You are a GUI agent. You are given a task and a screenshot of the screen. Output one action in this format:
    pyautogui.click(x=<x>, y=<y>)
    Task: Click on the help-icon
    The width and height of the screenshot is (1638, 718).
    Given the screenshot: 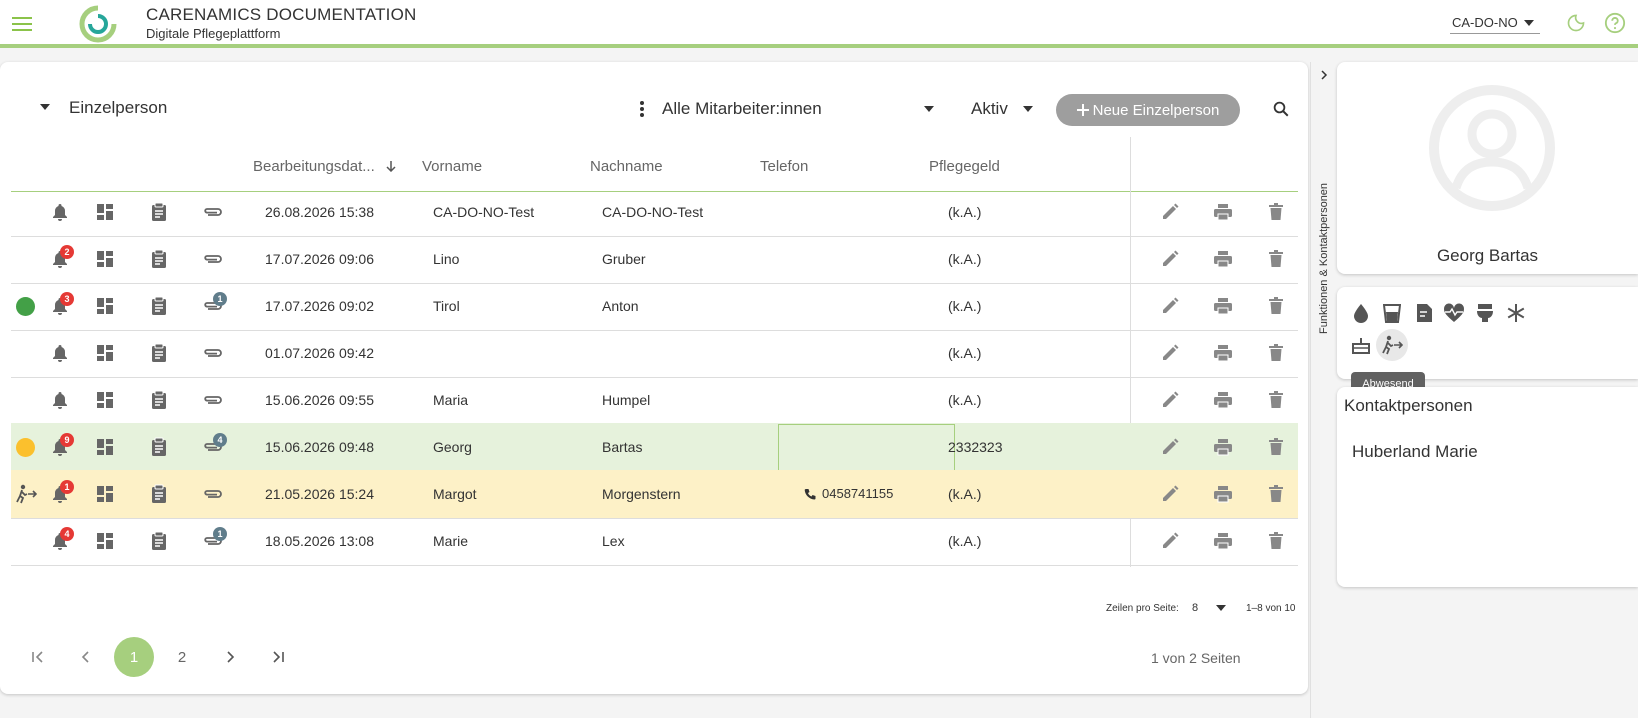 What is the action you would take?
    pyautogui.click(x=1615, y=23)
    